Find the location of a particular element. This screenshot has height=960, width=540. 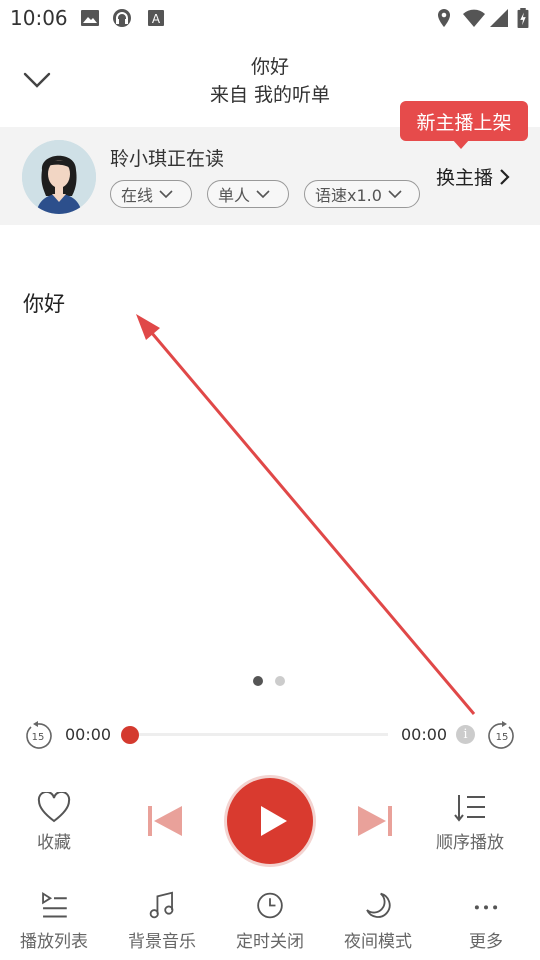

status-bar: 10:06 A is located at coordinates (270, 18).